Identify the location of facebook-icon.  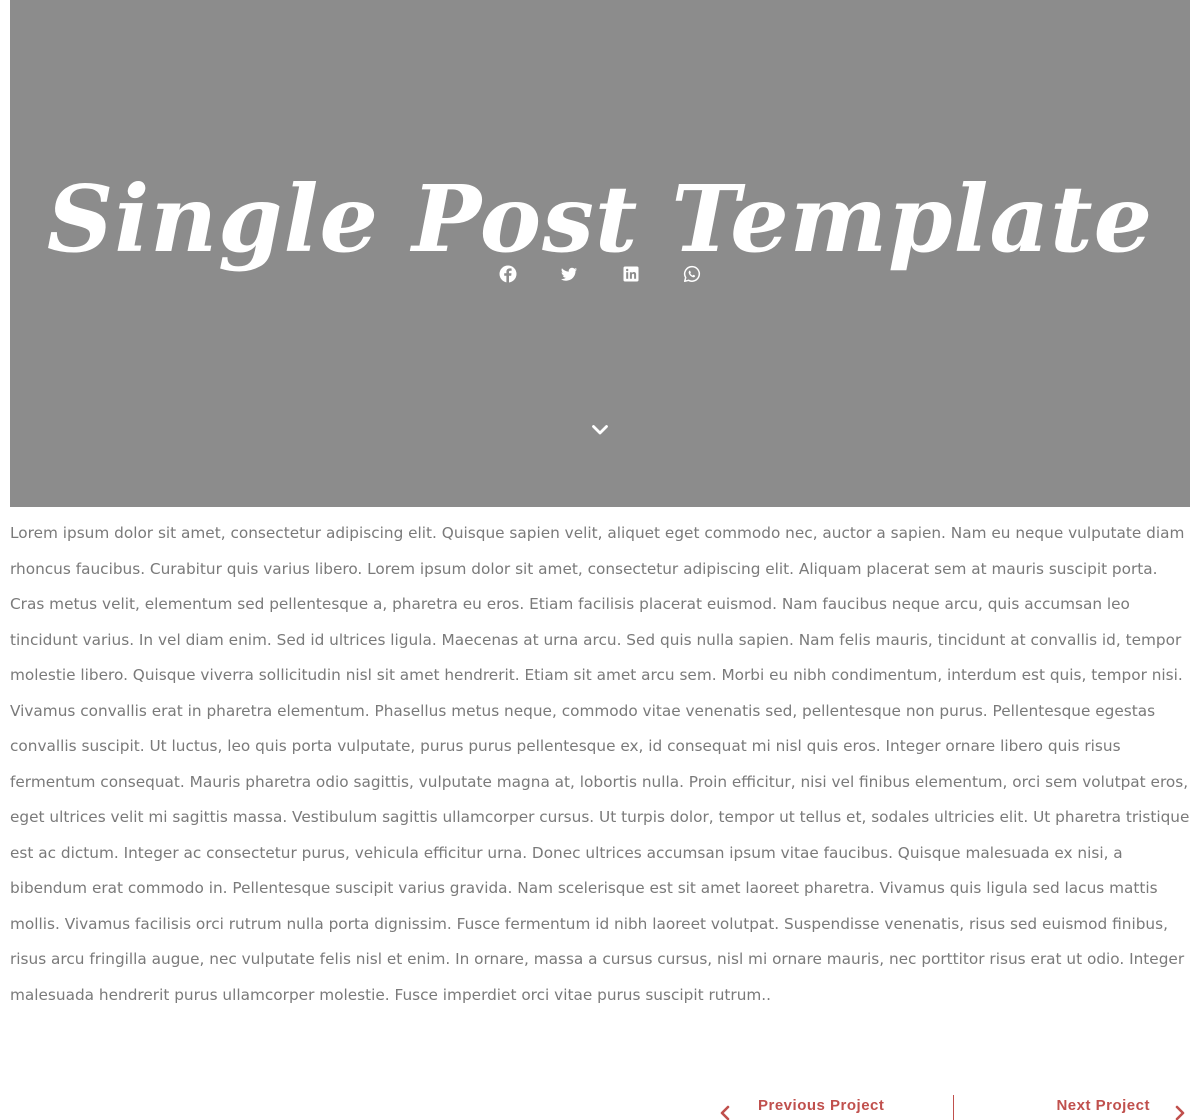
(508, 274).